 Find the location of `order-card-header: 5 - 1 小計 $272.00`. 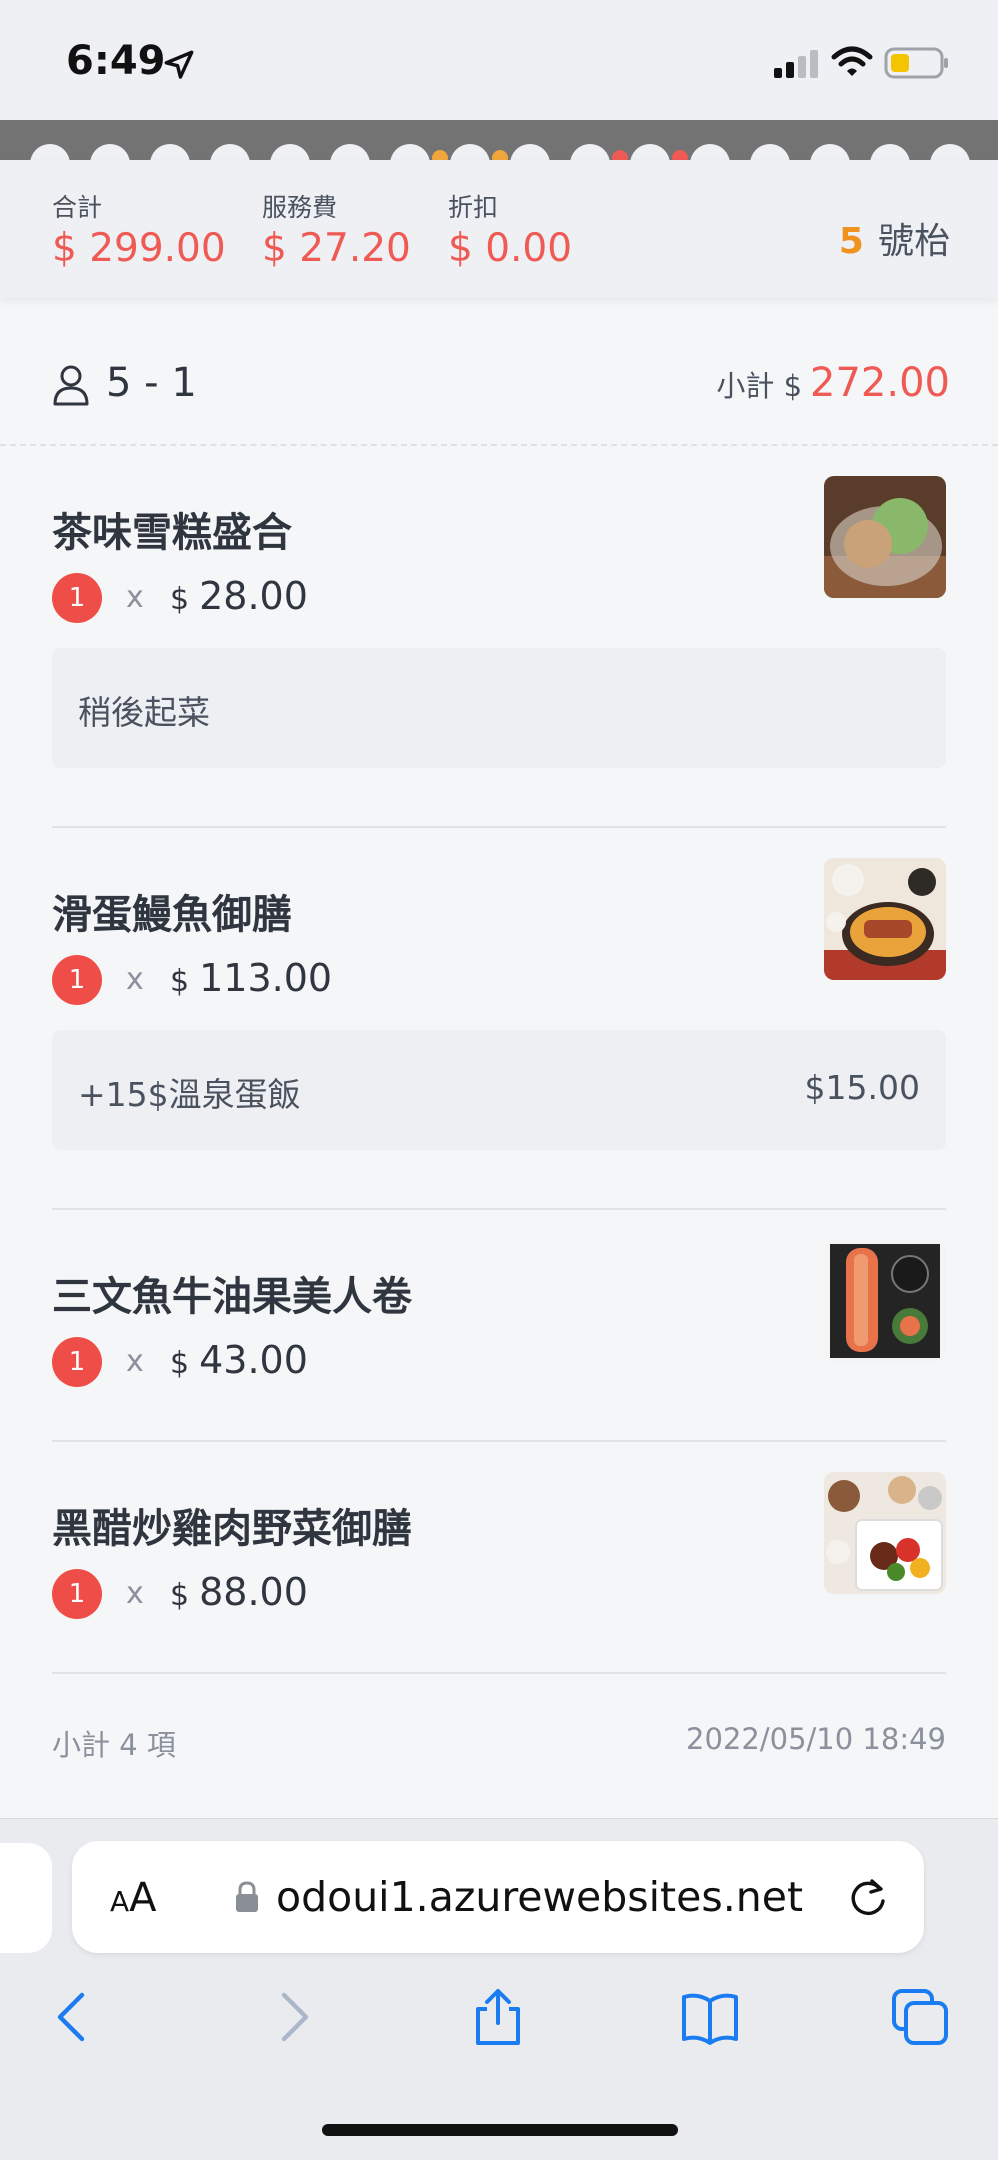

order-card-header: 5 - 1 小計 $272.00 is located at coordinates (499, 386).